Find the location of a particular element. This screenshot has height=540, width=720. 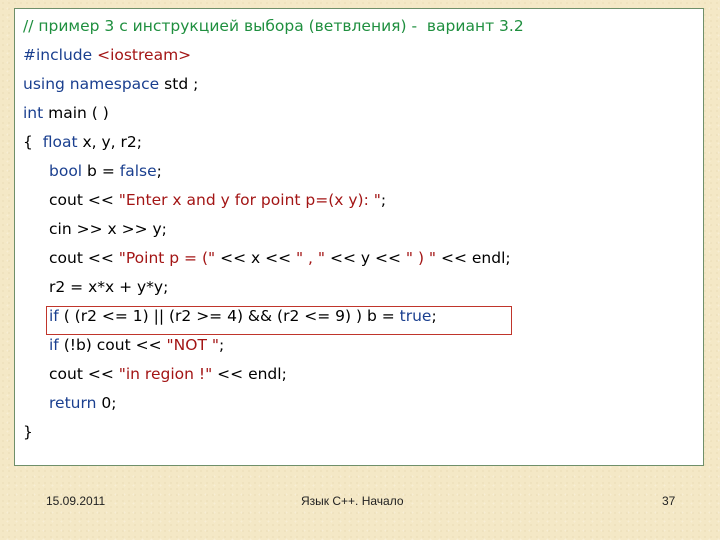

code-line-4: int main ( ) is located at coordinates (66, 113).